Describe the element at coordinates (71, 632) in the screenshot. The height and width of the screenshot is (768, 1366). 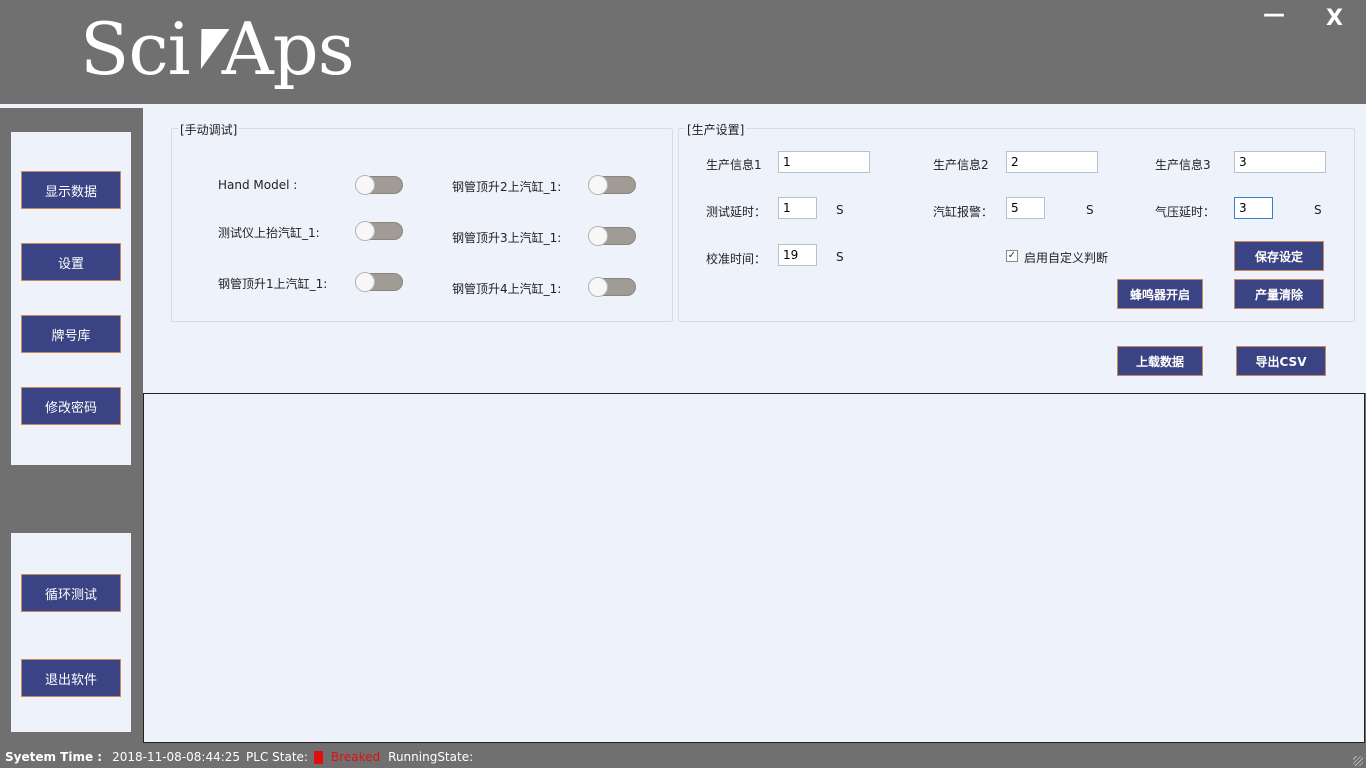
I see `sidebar-bottom-panel: 循环测试 退出软件` at that location.